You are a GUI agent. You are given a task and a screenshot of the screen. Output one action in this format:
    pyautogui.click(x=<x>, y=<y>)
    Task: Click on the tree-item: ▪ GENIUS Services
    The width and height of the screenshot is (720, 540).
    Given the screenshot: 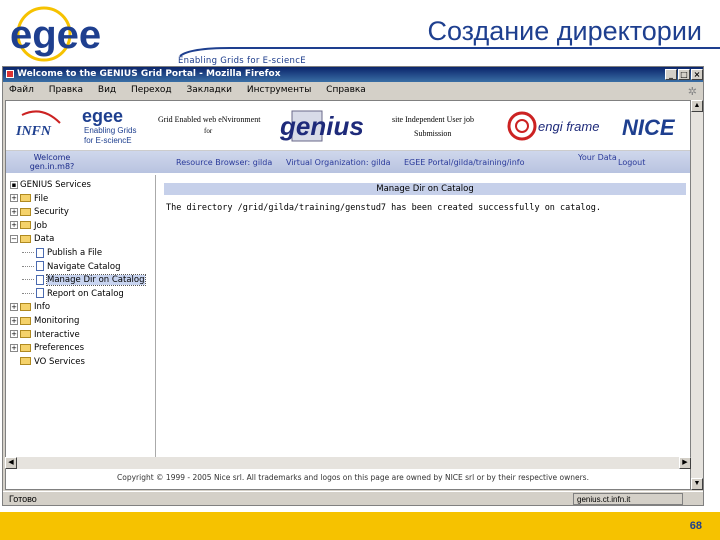 What is the action you would take?
    pyautogui.click(x=50, y=185)
    